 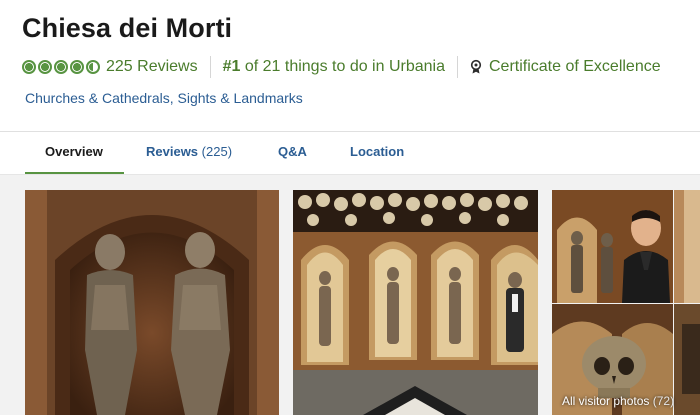 I want to click on all-visitor-photos-link: All visitor photos (72), so click(x=618, y=401).